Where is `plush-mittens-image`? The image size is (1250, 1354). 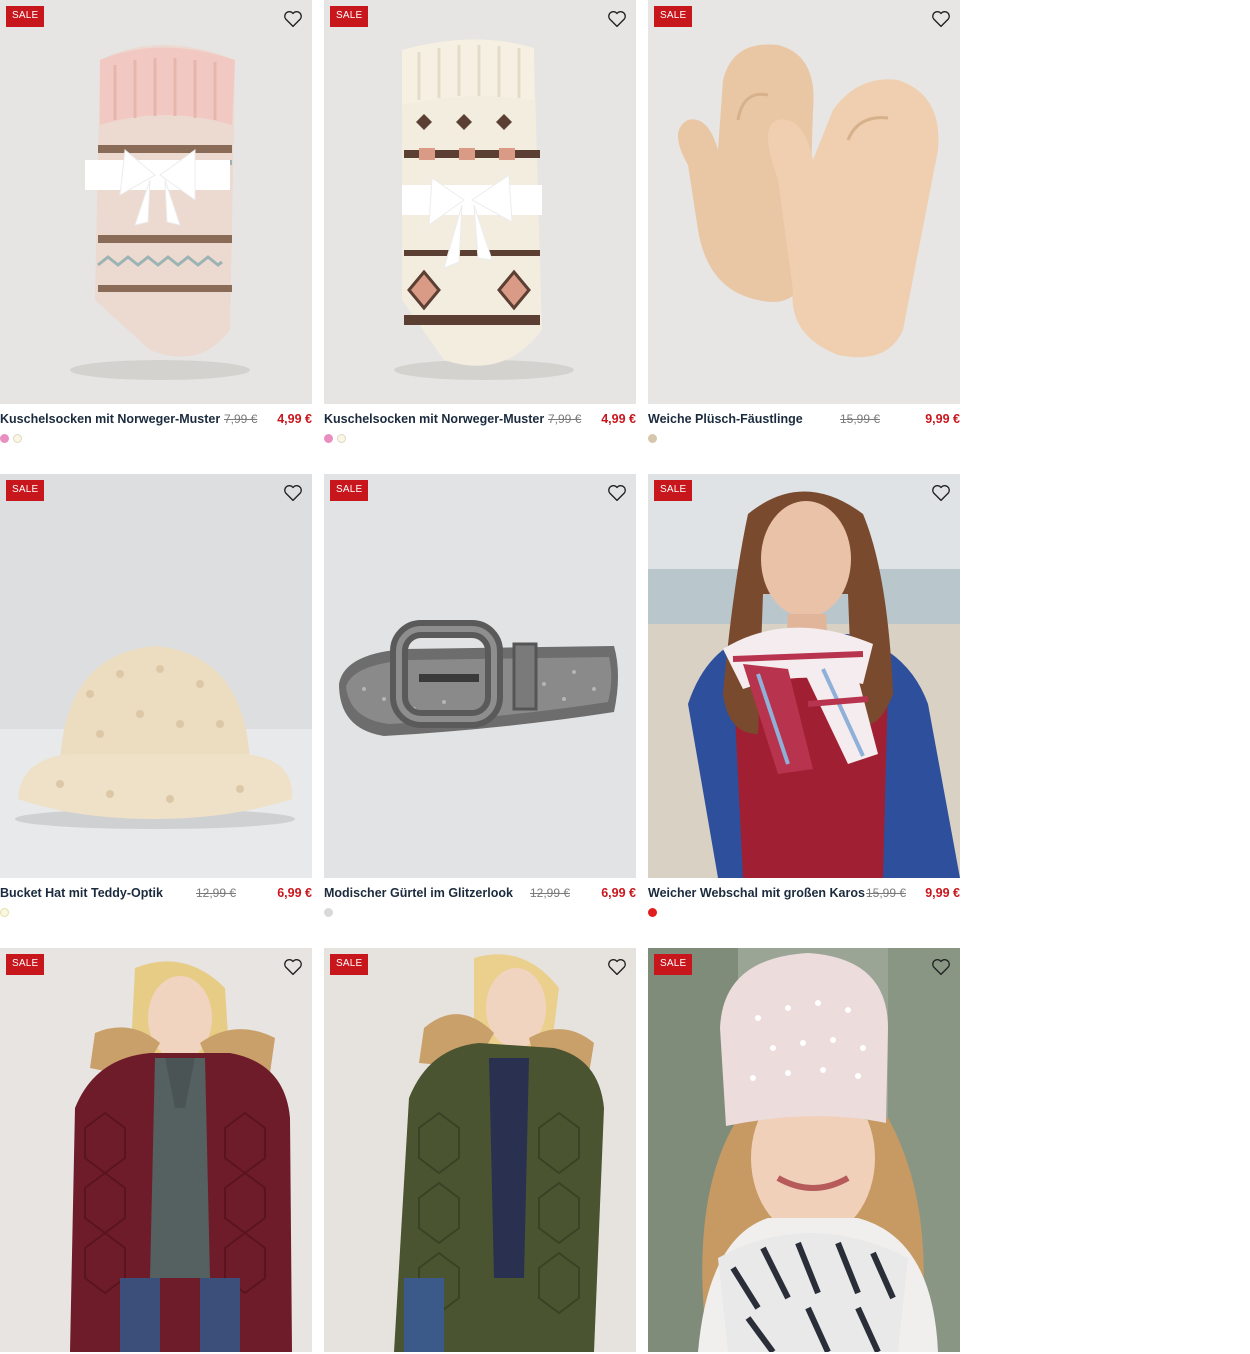 plush-mittens-image is located at coordinates (804, 202).